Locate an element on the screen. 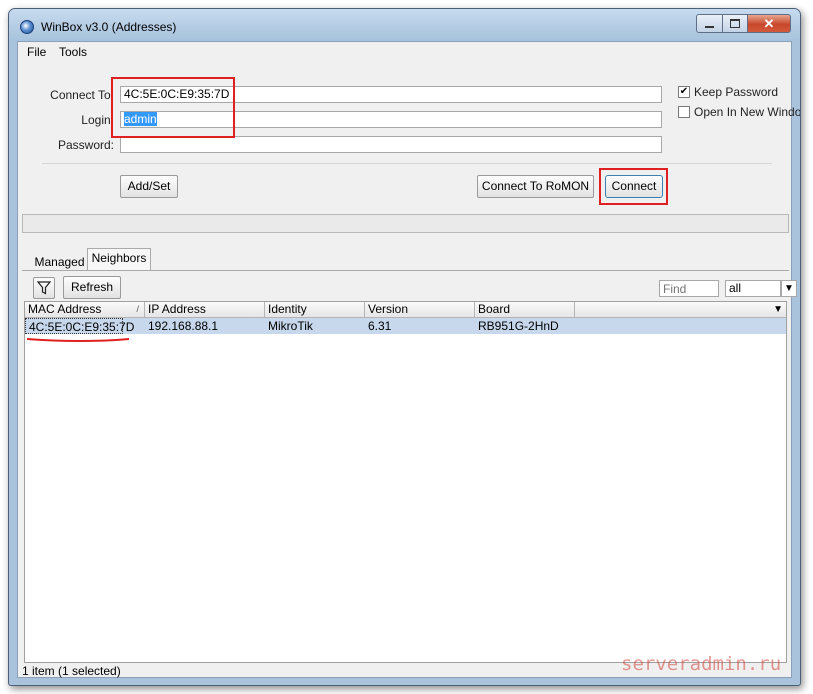 The image size is (813, 694). filter-dropdown-button: ▼ is located at coordinates (789, 288).